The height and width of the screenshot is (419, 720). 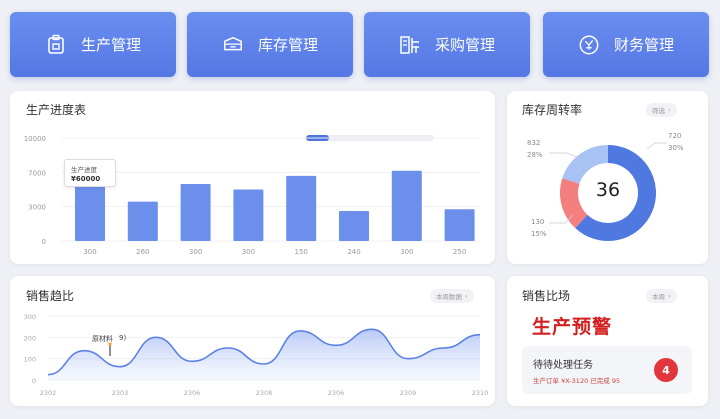 I want to click on sales-marker-label: 原材料 9), so click(x=109, y=339).